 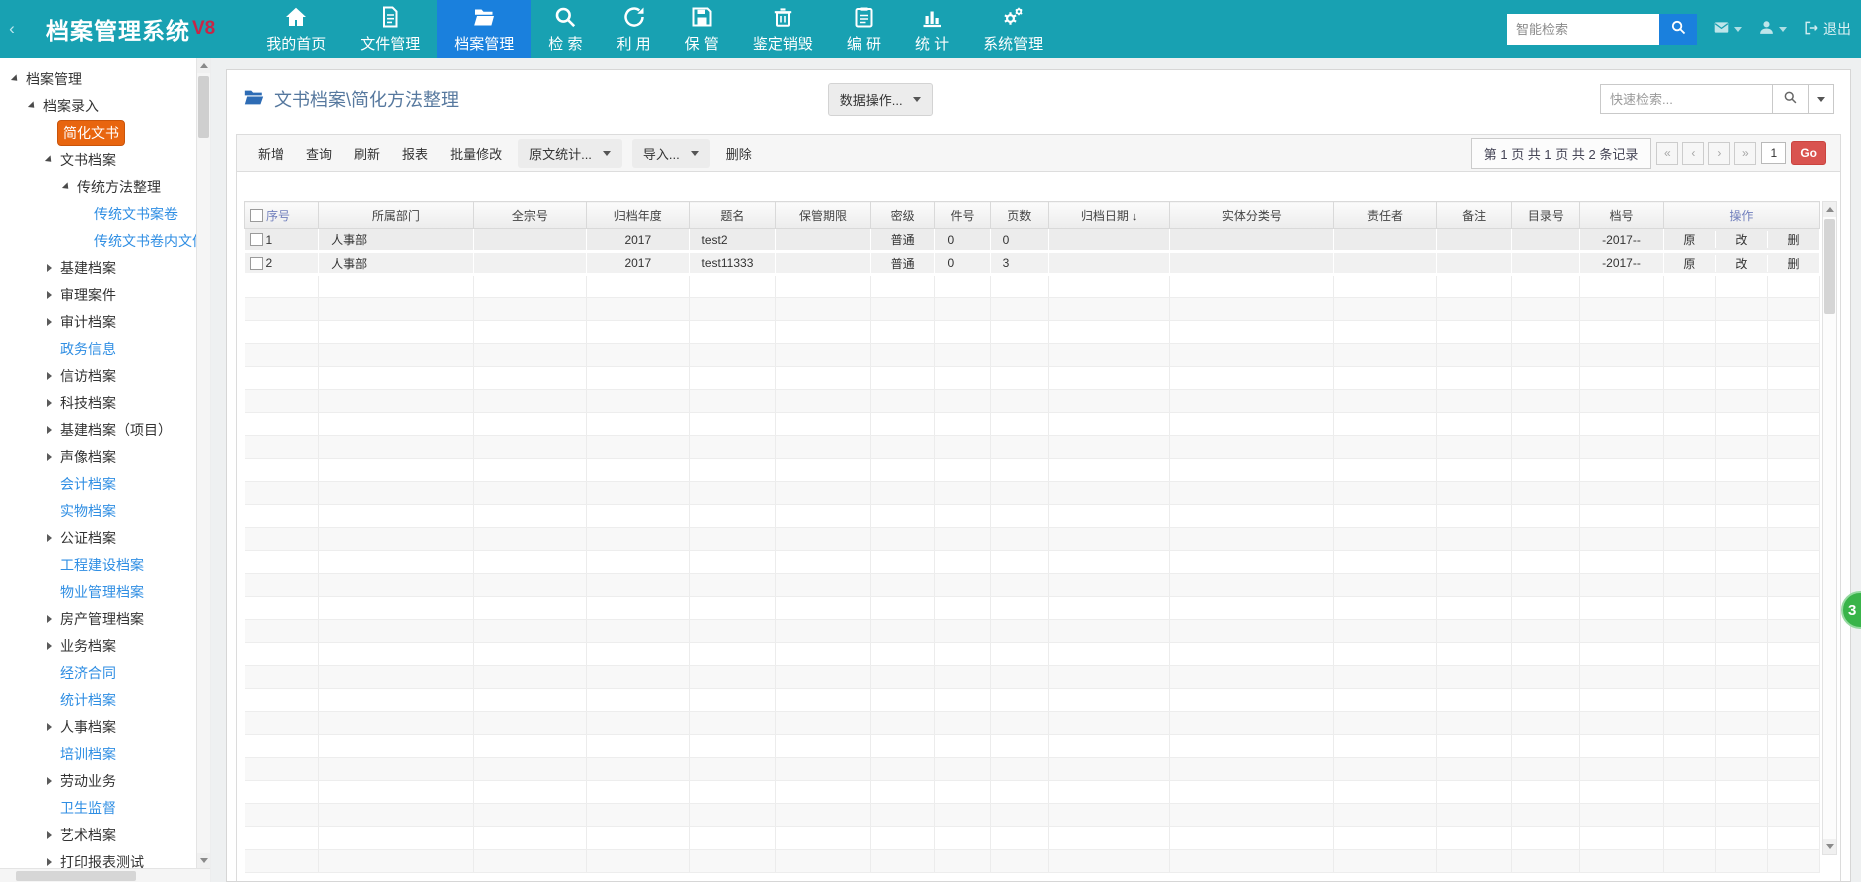 What do you see at coordinates (1109, 215) in the screenshot?
I see `column-header-date: 归档日期 ↓` at bounding box center [1109, 215].